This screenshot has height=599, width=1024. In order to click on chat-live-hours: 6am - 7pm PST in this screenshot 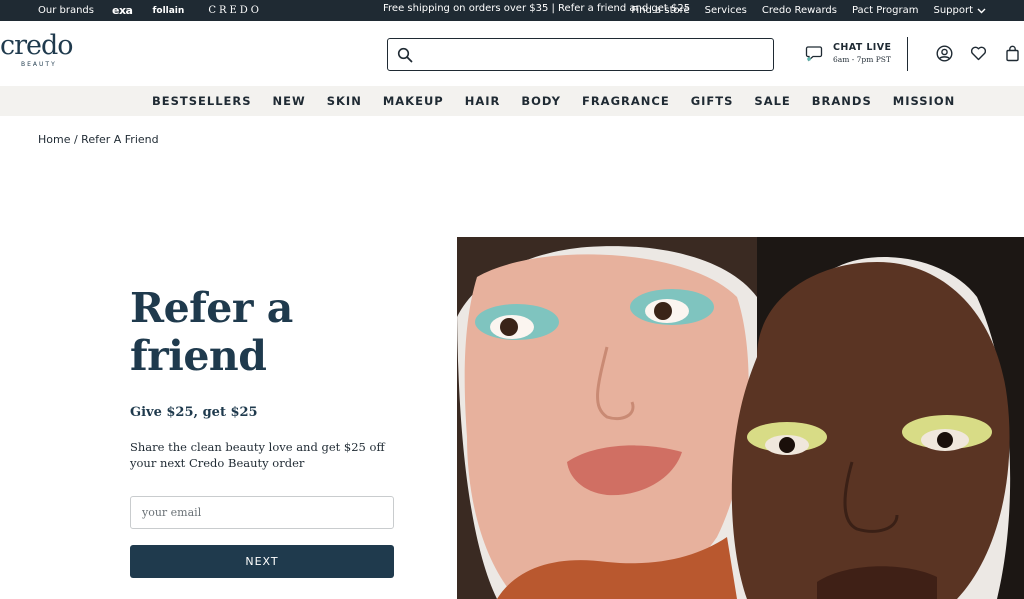, I will do `click(862, 59)`.